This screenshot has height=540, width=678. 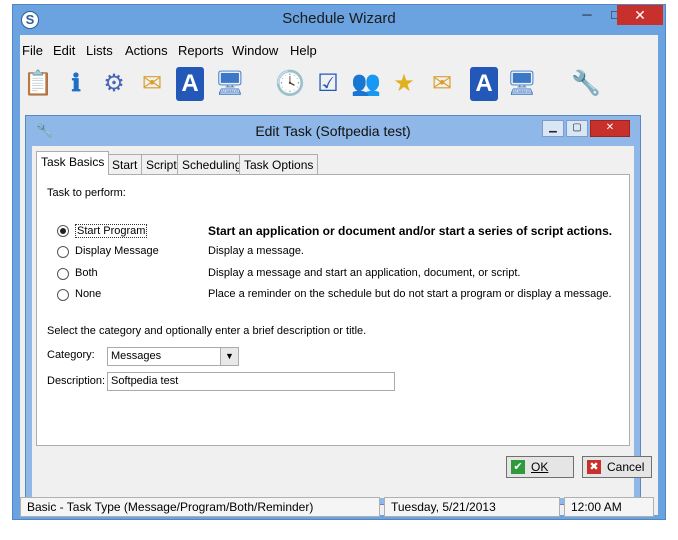 What do you see at coordinates (173, 356) in the screenshot?
I see `category-dropdown: Messages ▼` at bounding box center [173, 356].